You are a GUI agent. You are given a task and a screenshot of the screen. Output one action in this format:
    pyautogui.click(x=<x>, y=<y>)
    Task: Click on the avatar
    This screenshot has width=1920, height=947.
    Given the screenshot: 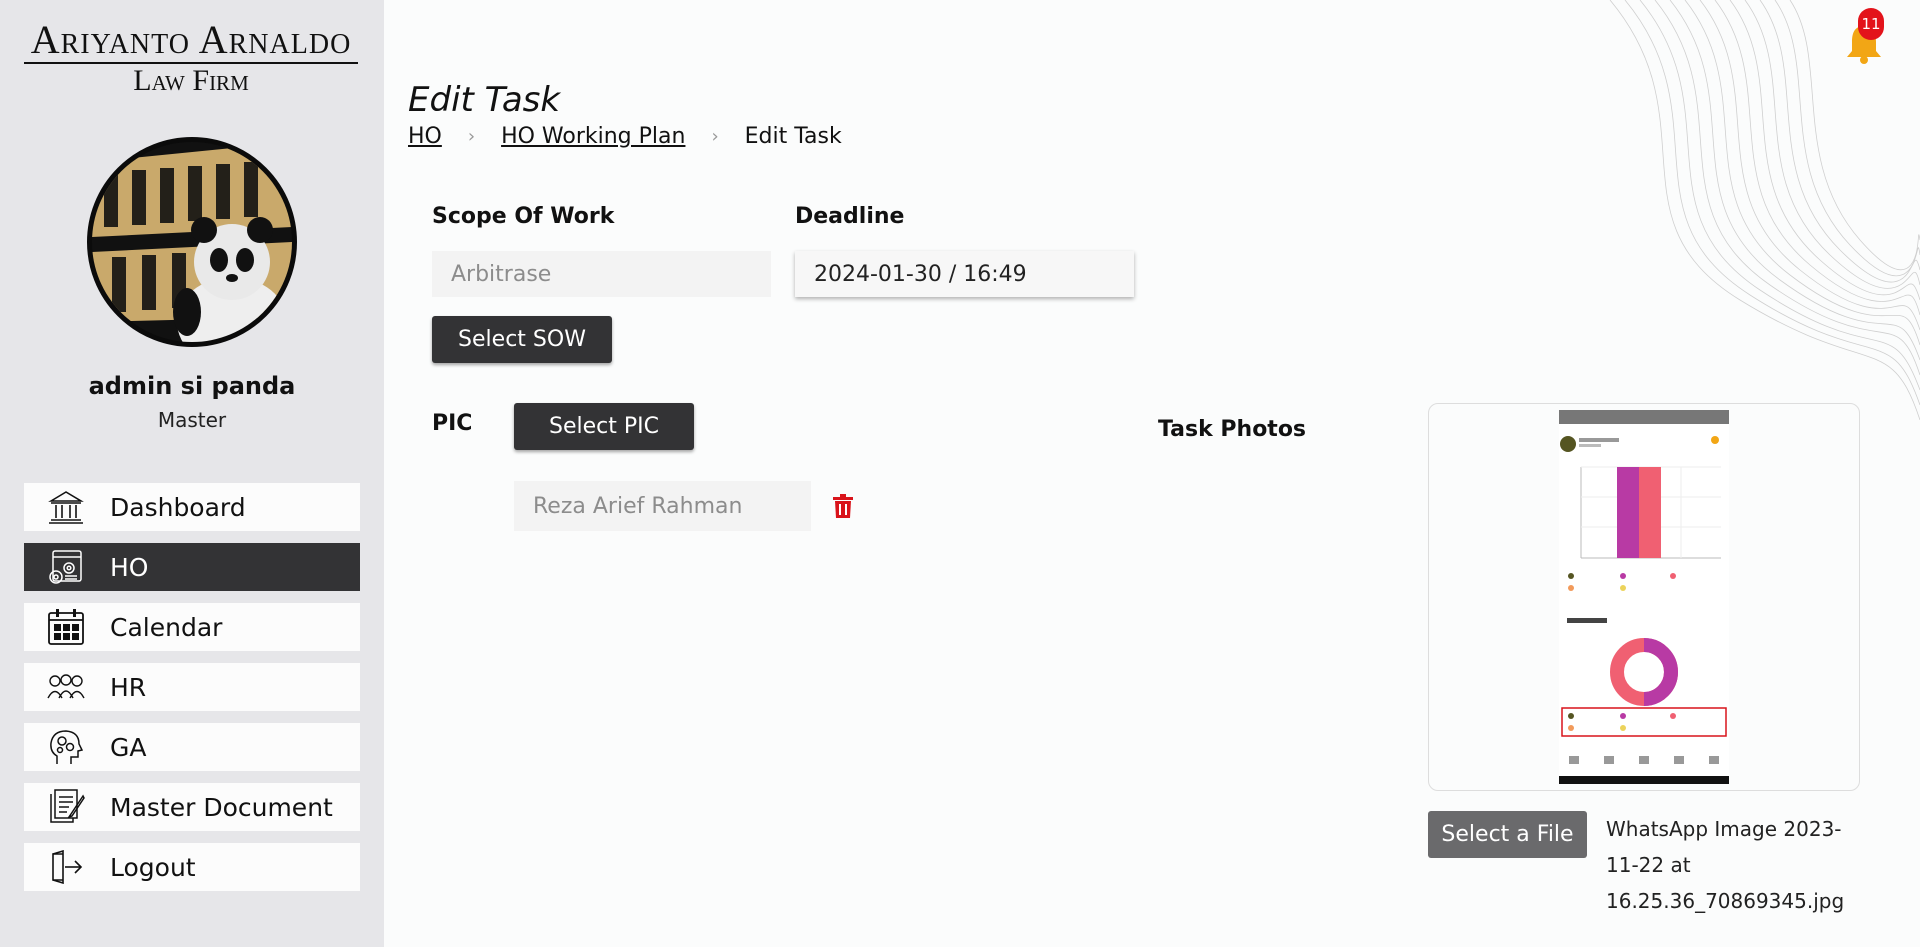 What is the action you would take?
    pyautogui.click(x=192, y=242)
    